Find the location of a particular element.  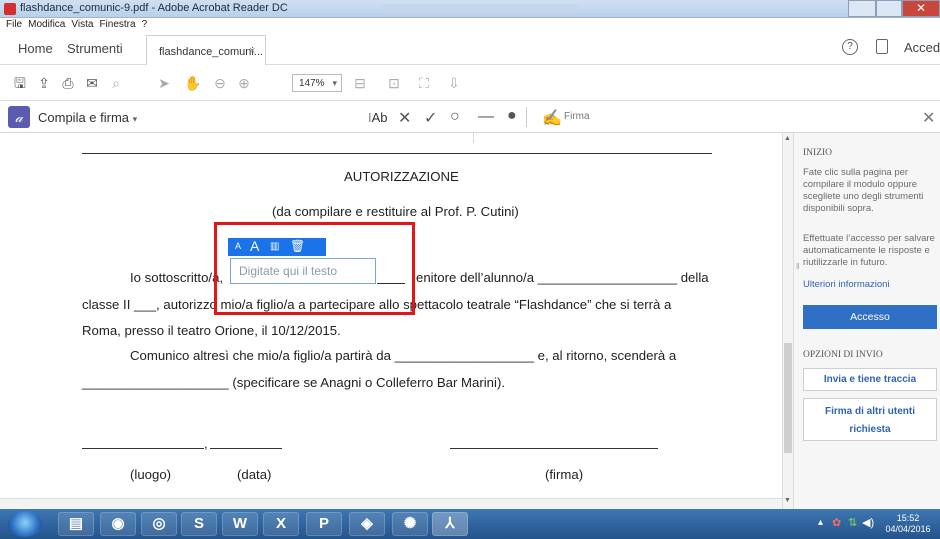

fill-sign-pen-icon: 𝒶 is located at coordinates (19, 117).